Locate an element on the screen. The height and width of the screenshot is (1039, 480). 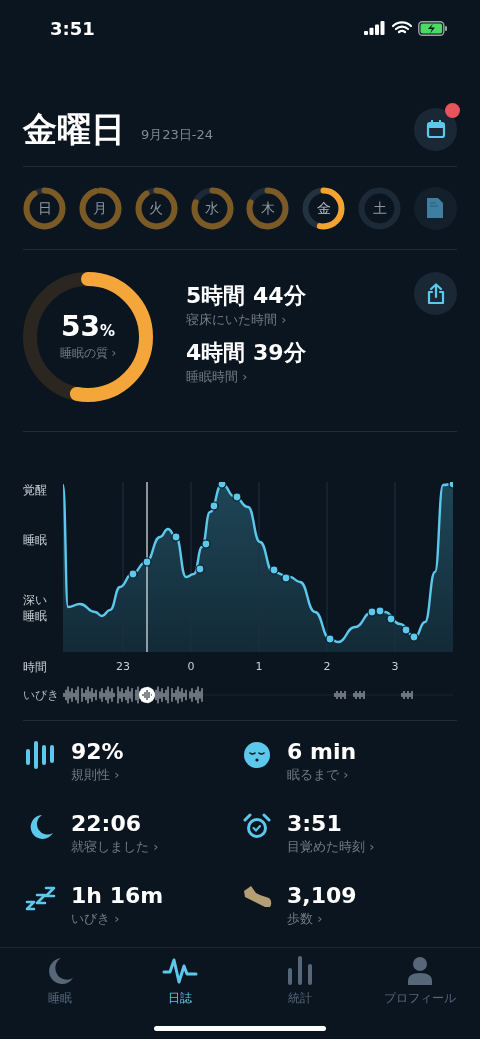
stat-value: 3:51 is located at coordinates (315, 824).